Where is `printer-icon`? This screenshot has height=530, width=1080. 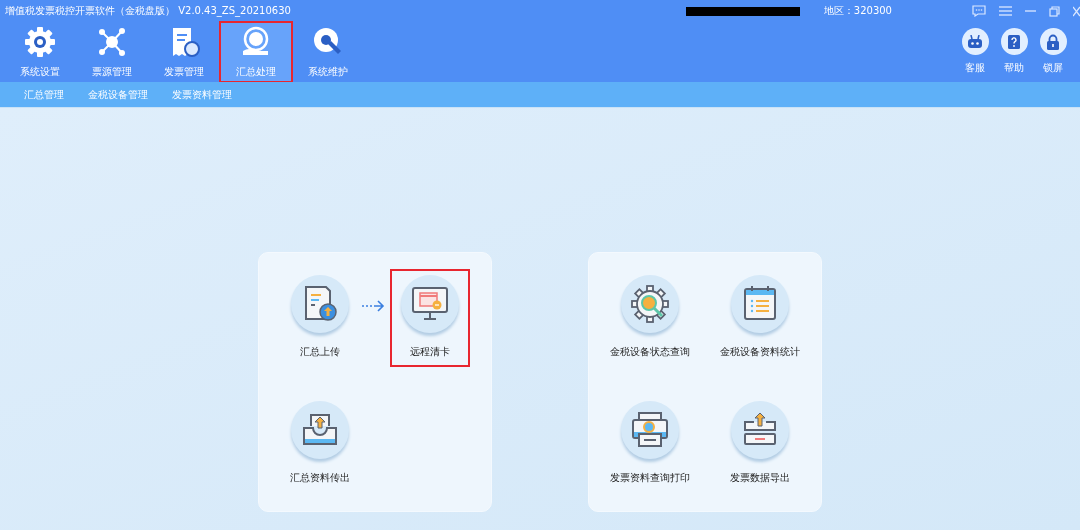 printer-icon is located at coordinates (650, 430).